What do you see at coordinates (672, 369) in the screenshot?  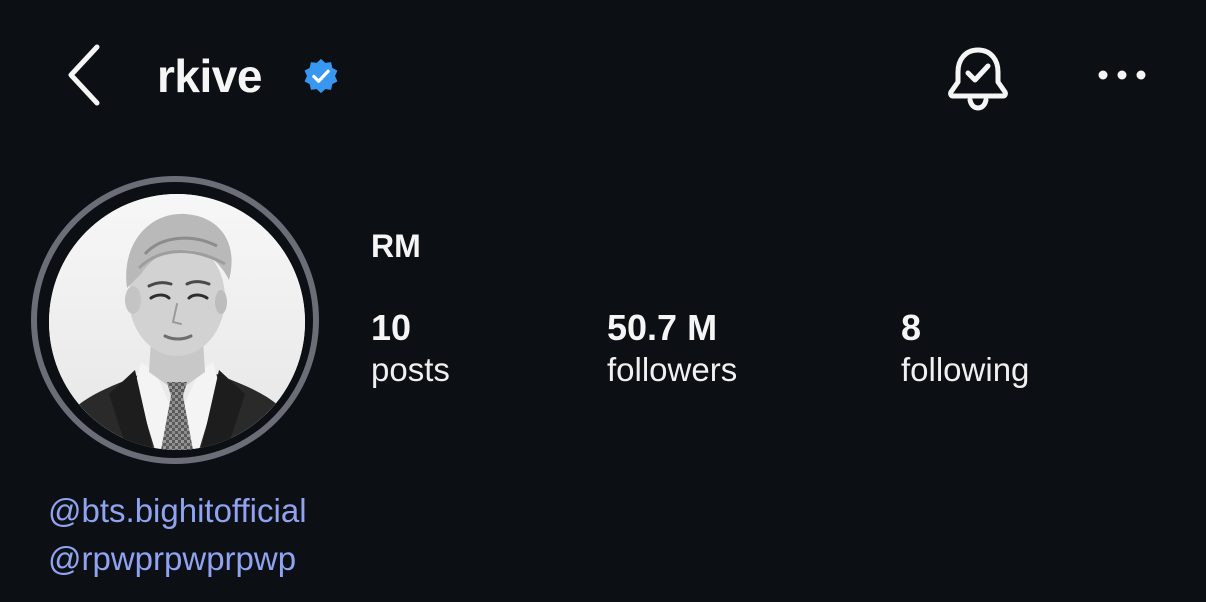 I see `stat-followers-label: followers` at bounding box center [672, 369].